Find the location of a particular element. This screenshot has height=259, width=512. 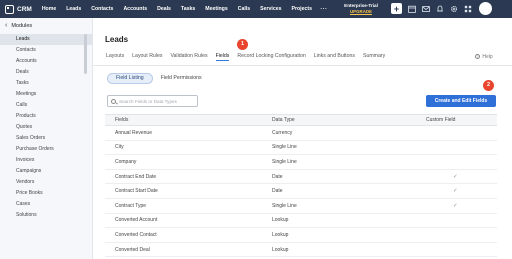

field-name: Converted Deal is located at coordinates (188, 250).